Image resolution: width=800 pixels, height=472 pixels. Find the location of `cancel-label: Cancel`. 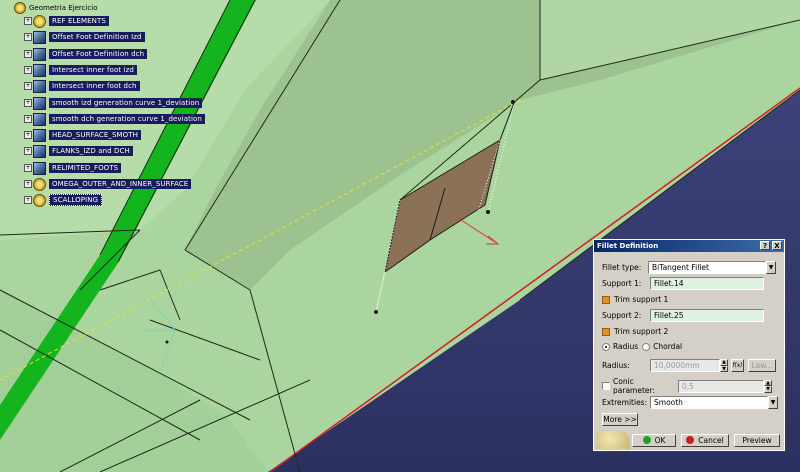

cancel-label: Cancel is located at coordinates (711, 440).